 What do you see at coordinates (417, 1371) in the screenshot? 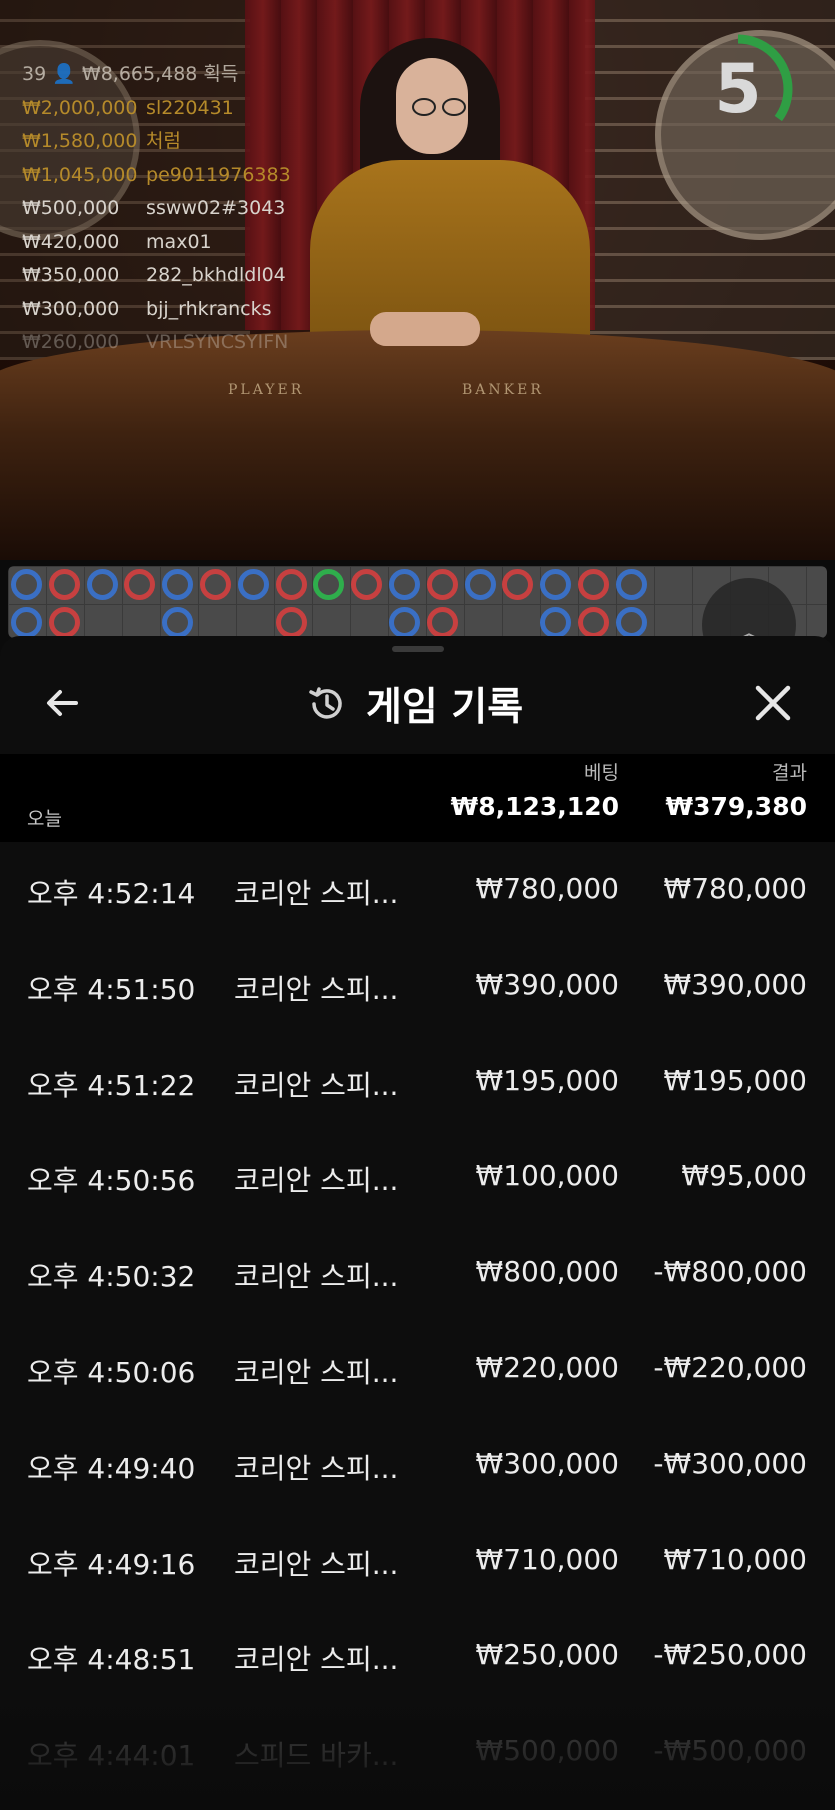
I see `history-row: 오후 4:50:06 코리안 스피... ₩220,000 -₩220,000` at bounding box center [417, 1371].